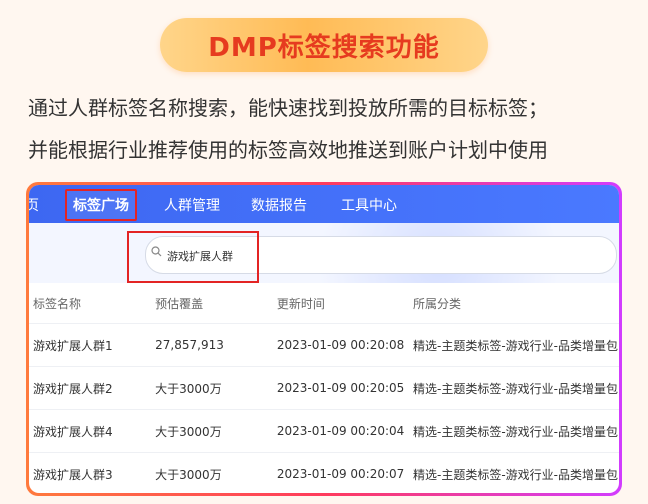 The height and width of the screenshot is (504, 648). Describe the element at coordinates (90, 472) in the screenshot. I see `cell-tag-name: 游戏扩展人群3` at that location.